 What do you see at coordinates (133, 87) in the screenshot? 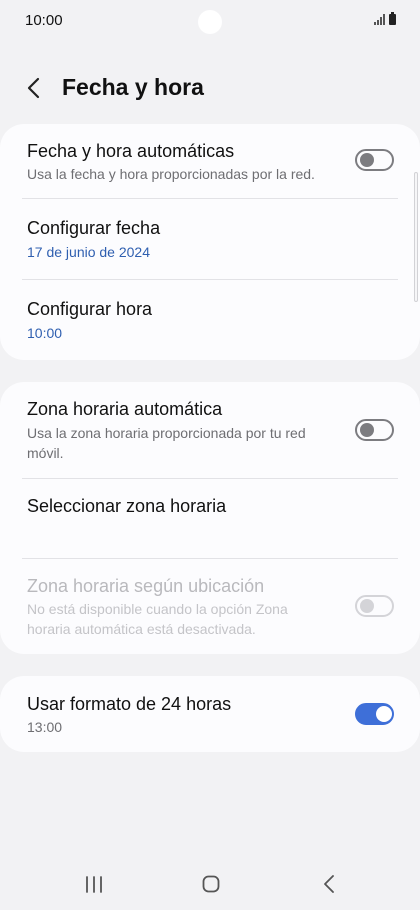
I see `page-title: Fecha y hora` at bounding box center [133, 87].